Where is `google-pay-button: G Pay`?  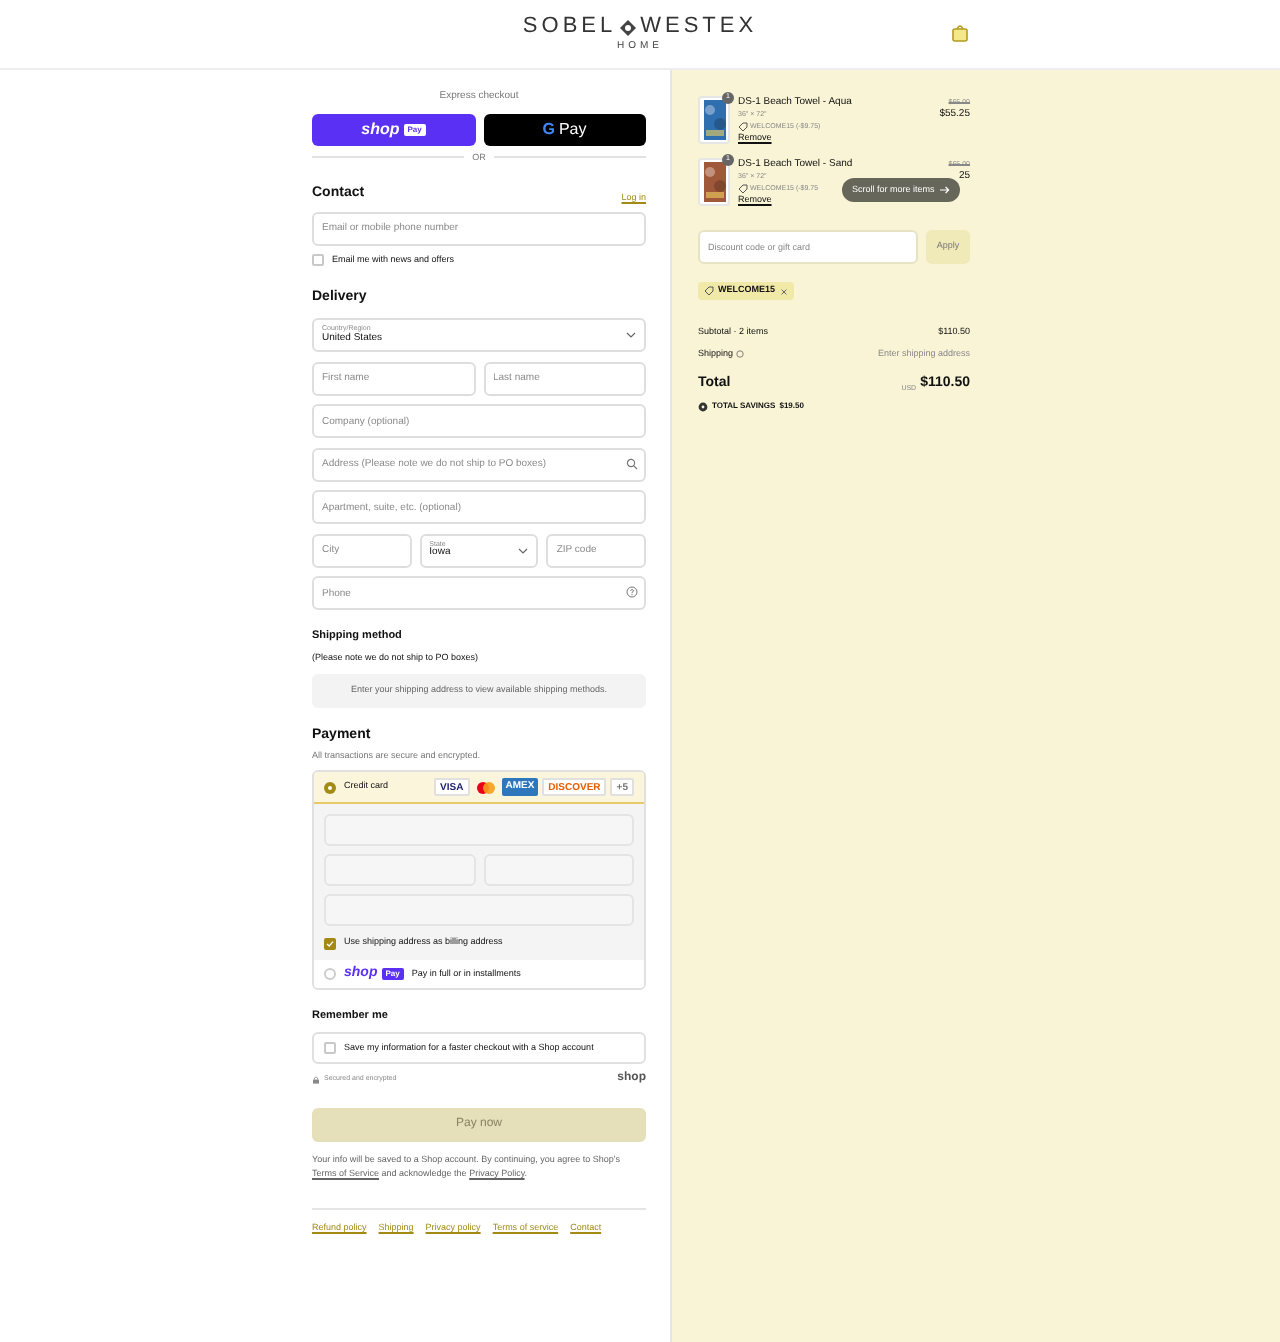
google-pay-button: G Pay is located at coordinates (564, 129).